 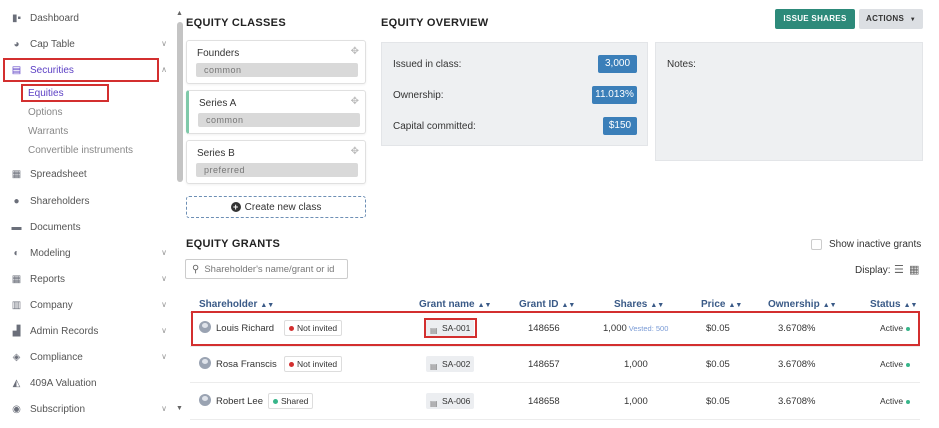 I want to click on sidebar-item-label: Documents, so click(x=55, y=227).